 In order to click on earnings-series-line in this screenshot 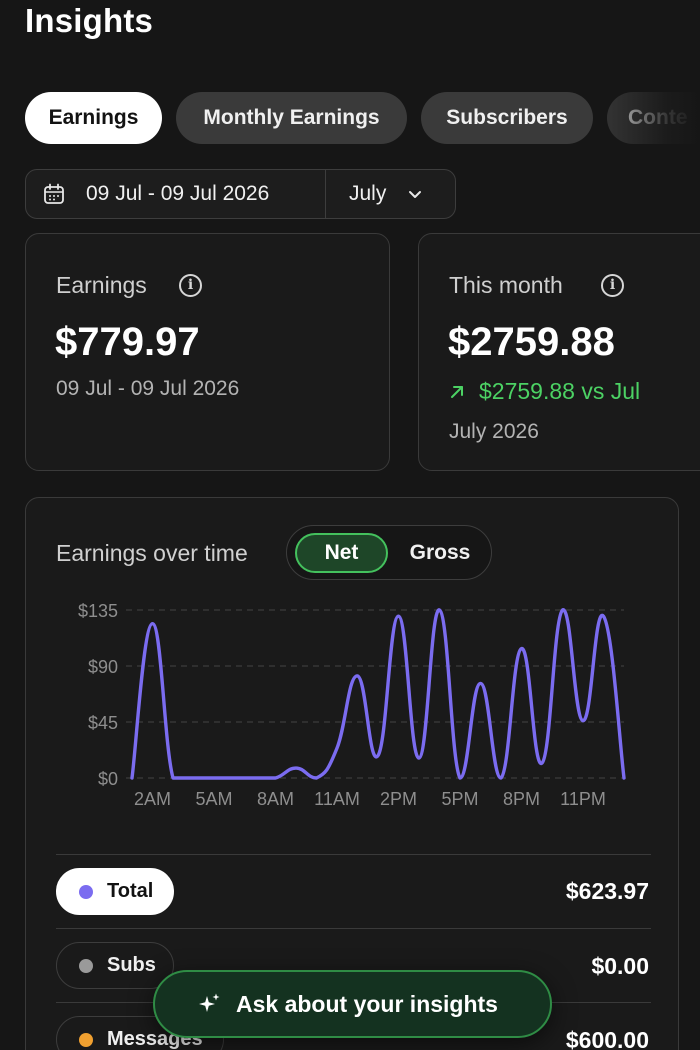, I will do `click(378, 694)`.